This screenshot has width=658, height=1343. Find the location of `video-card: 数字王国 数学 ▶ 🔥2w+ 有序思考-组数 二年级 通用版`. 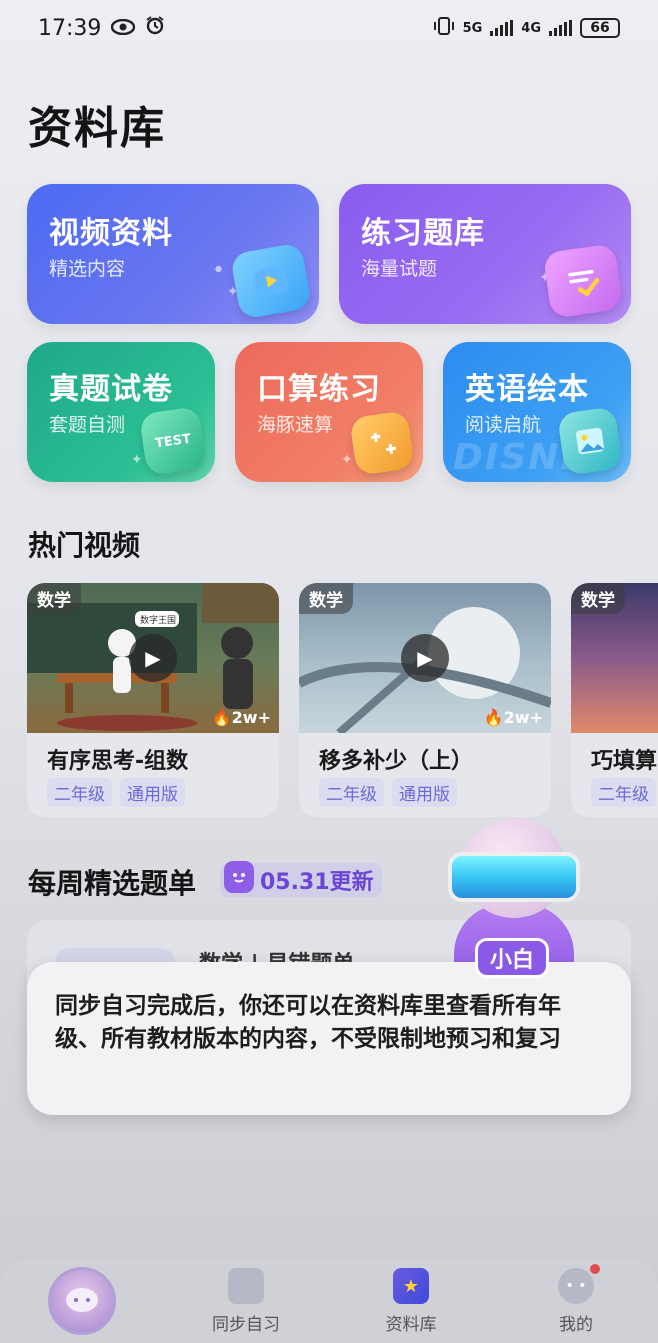

video-card: 数字王国 数学 ▶ 🔥2w+ 有序思考-组数 二年级 通用版 is located at coordinates (153, 700).